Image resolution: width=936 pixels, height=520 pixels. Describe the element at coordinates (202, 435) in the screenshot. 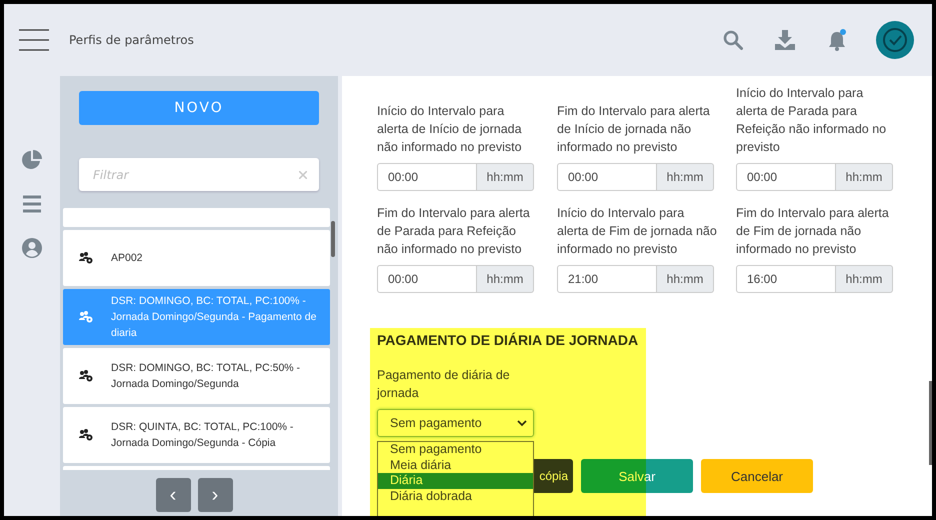

I see `profile-name: DSR: QUINTA, BC: TOTAL, PC:100% - Jornada Domingo/Segunda - Cópia` at that location.